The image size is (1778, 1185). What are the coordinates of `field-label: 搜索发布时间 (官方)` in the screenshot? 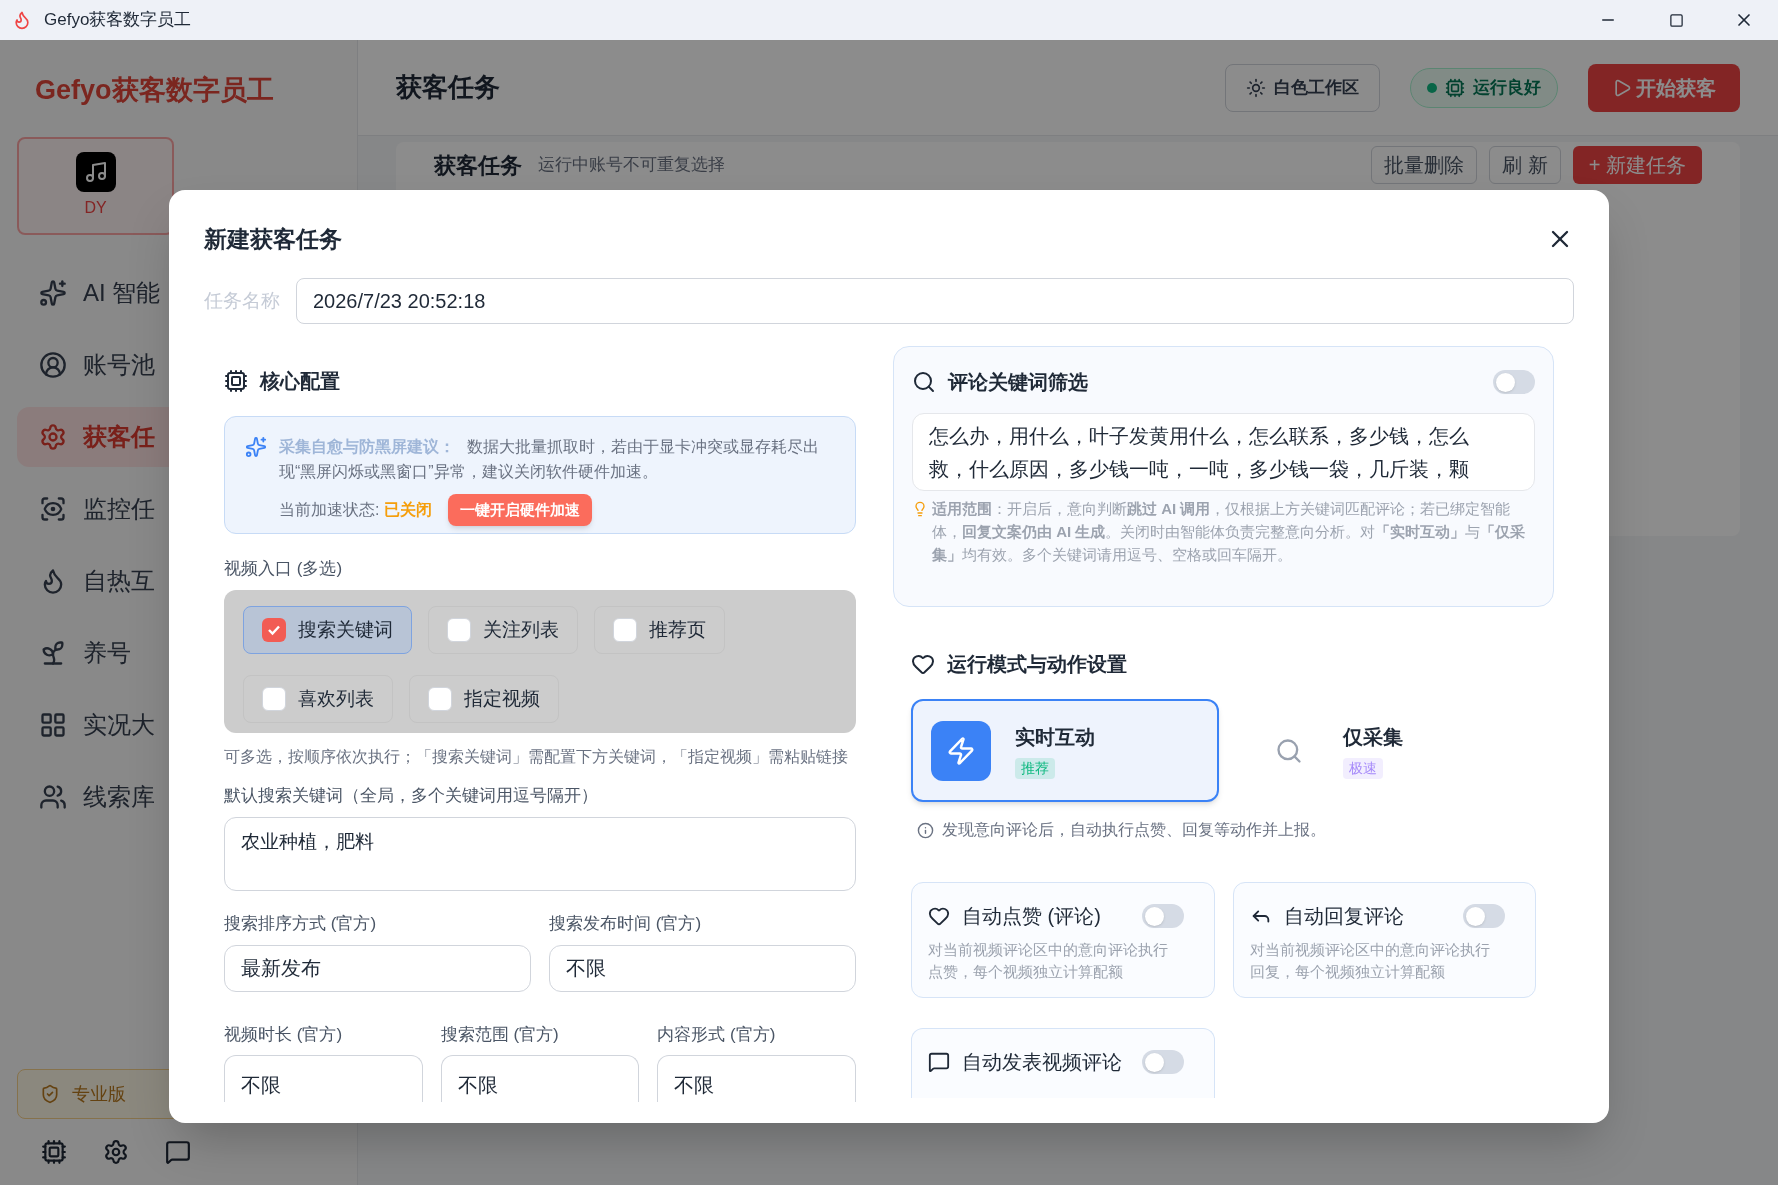 It's located at (626, 924).